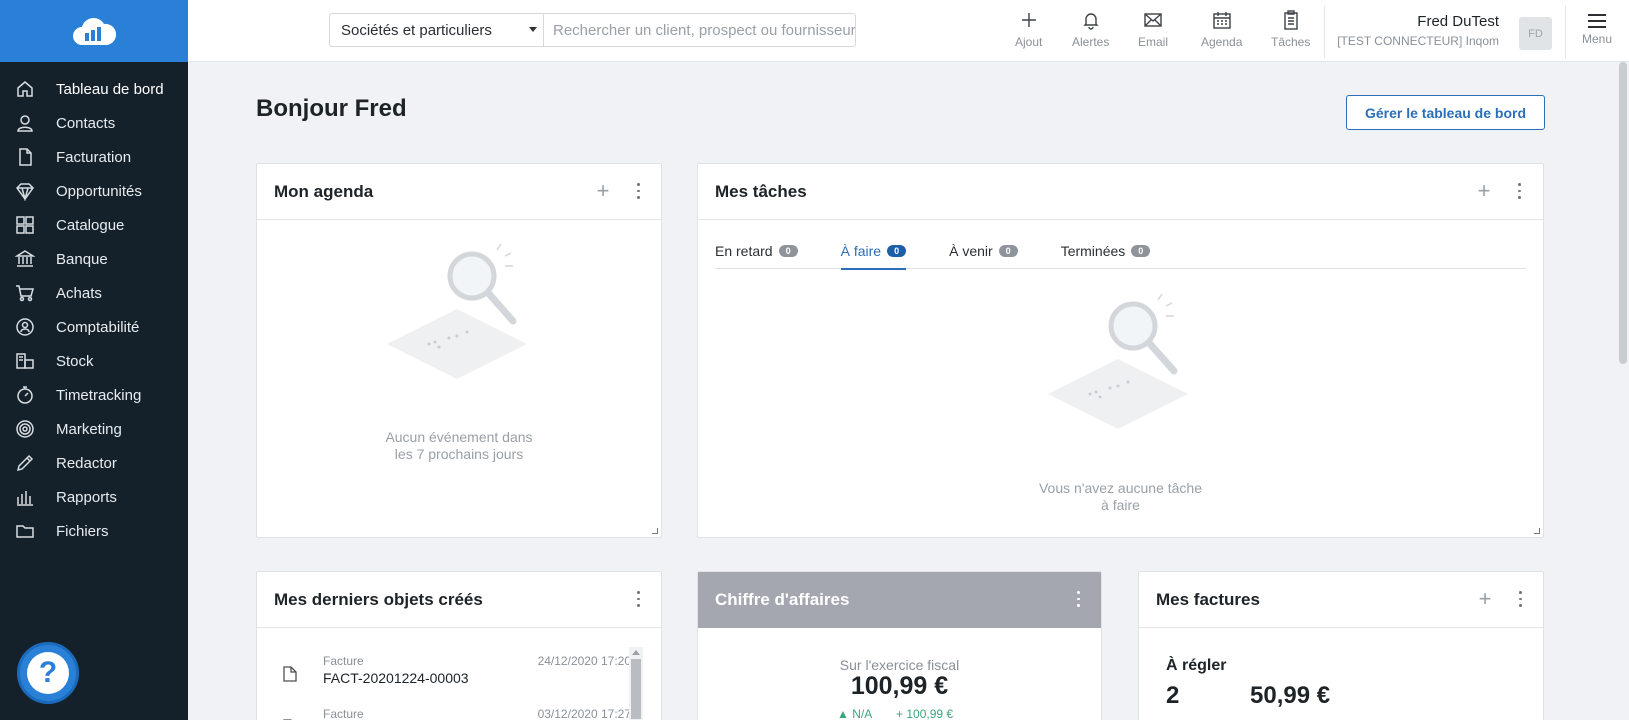 The width and height of the screenshot is (1629, 720). Describe the element at coordinates (25, 123) in the screenshot. I see `user-icon` at that location.